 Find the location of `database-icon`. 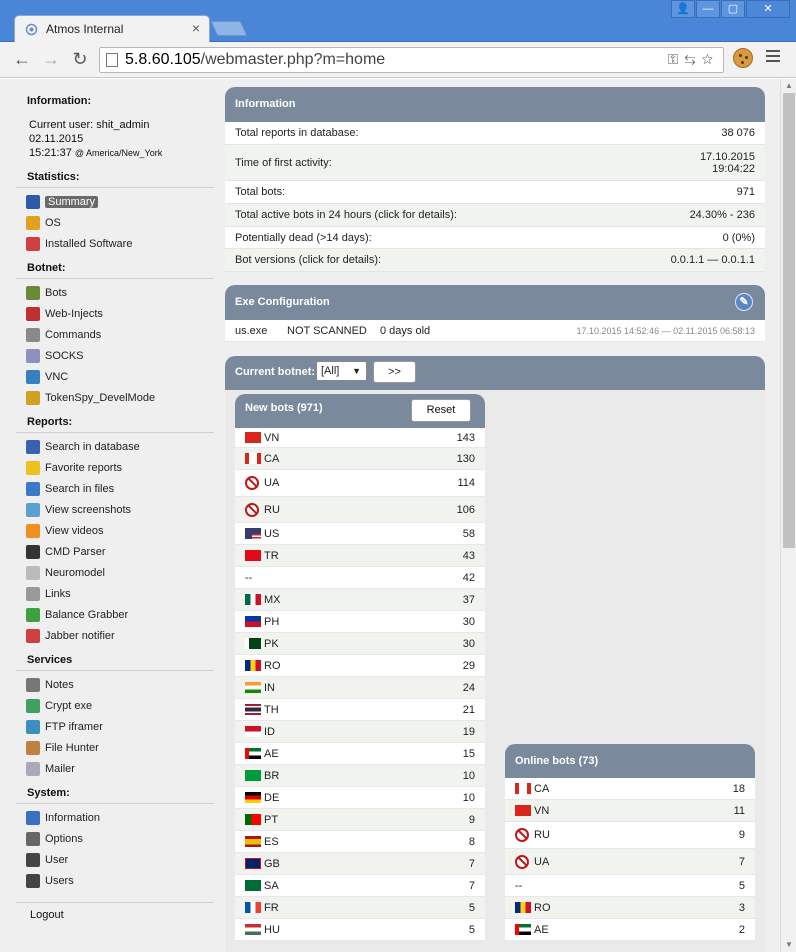

database-icon is located at coordinates (33, 446).